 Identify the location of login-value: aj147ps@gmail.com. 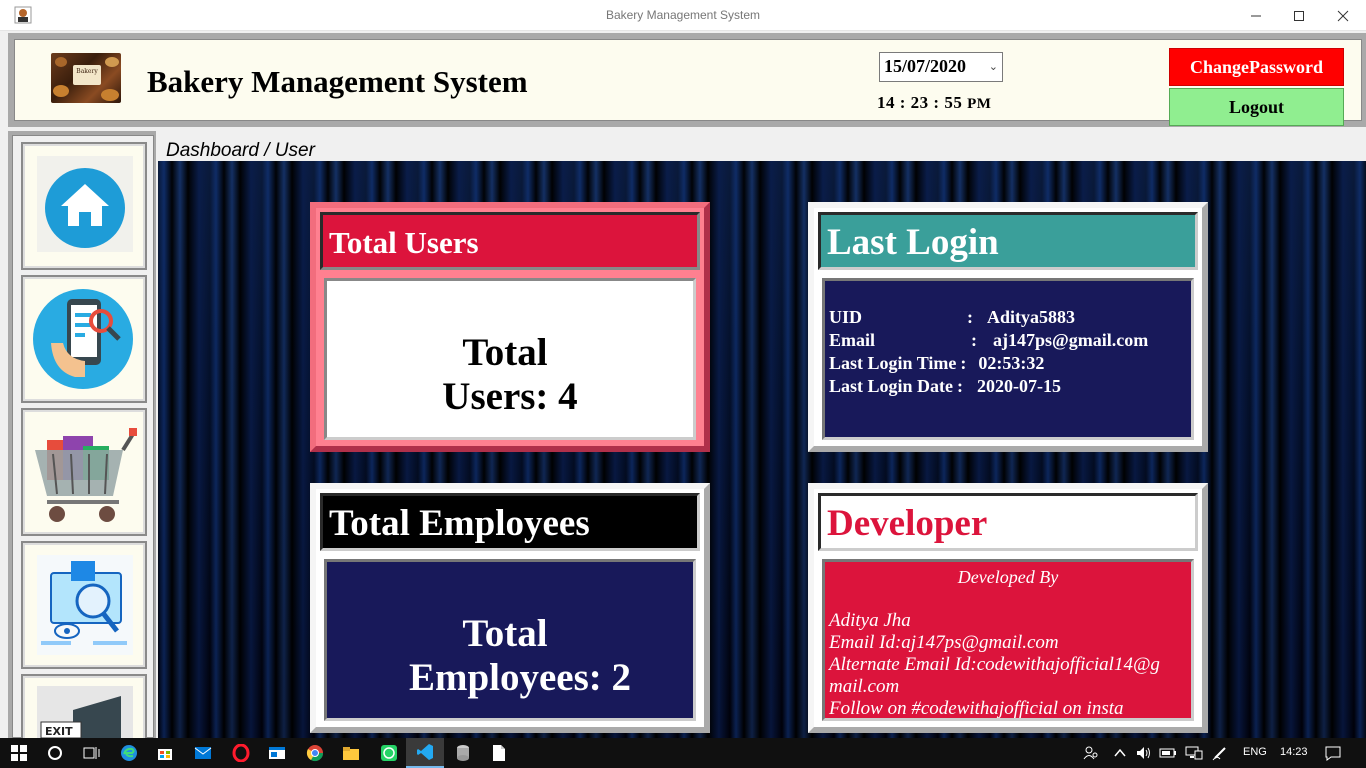
(1071, 340).